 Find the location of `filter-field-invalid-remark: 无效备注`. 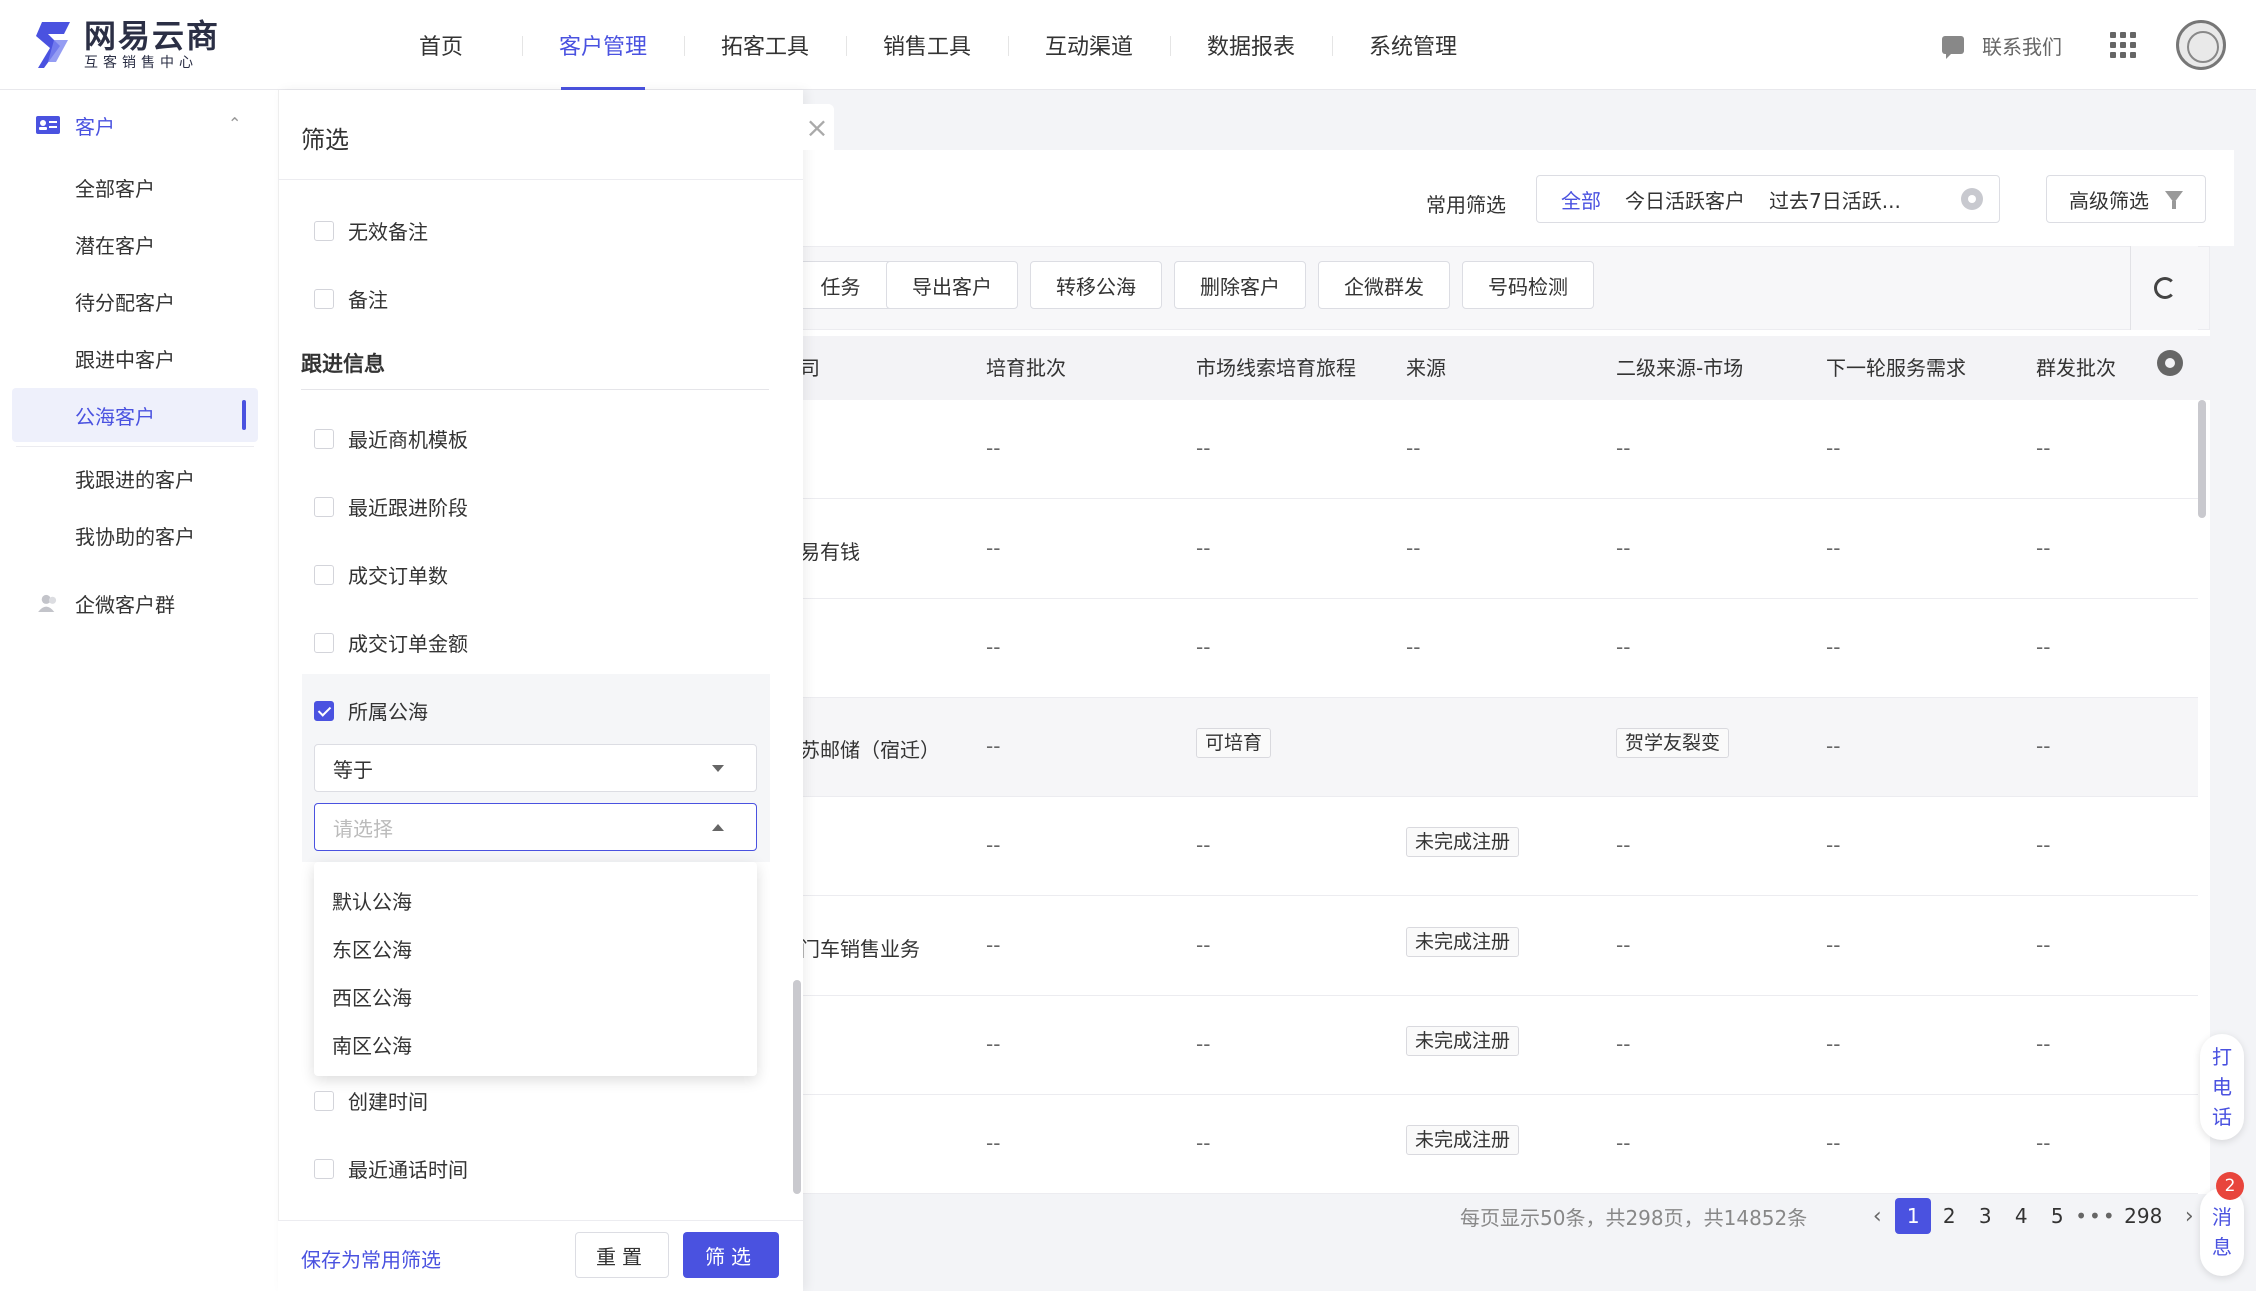

filter-field-invalid-remark: 无效备注 is located at coordinates (371, 230).